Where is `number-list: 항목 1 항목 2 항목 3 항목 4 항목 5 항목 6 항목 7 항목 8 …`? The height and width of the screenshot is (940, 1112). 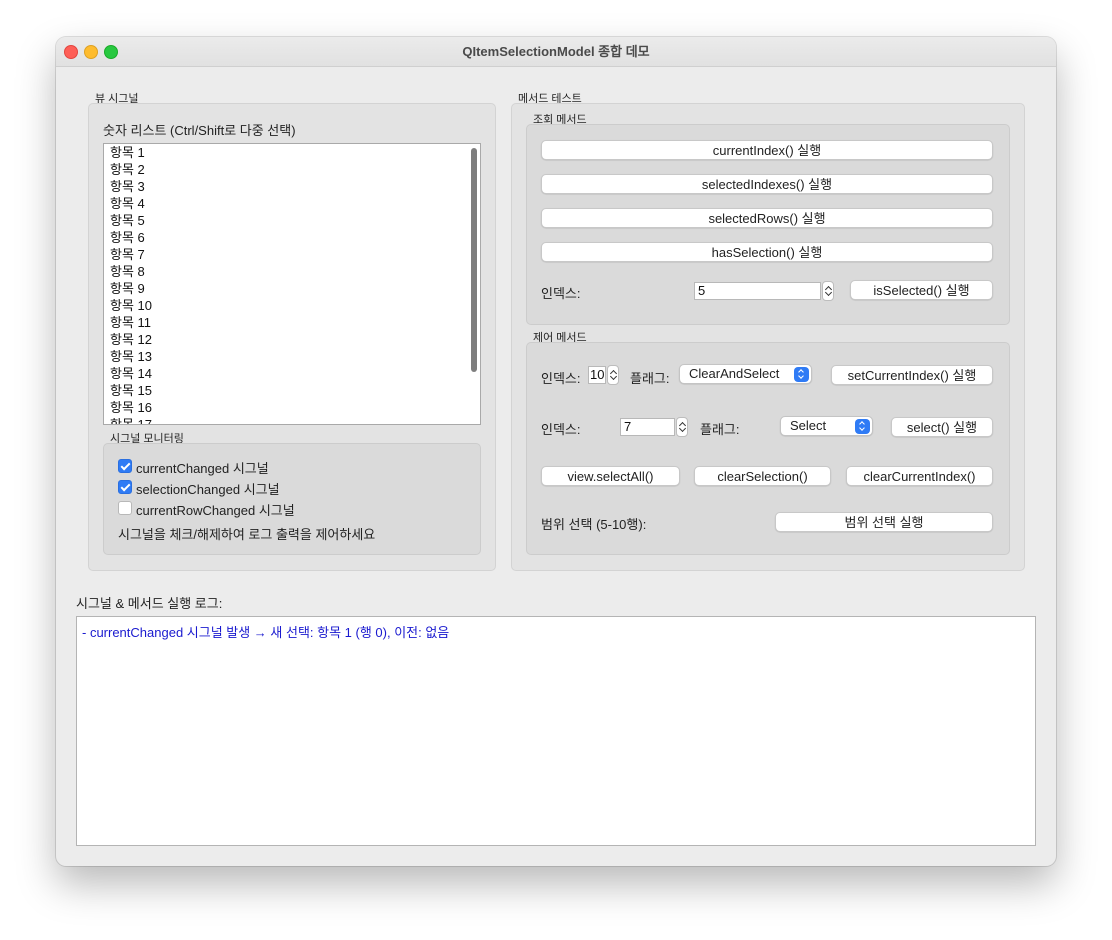
number-list: 항목 1 항목 2 항목 3 항목 4 항목 5 항목 6 항목 7 항목 8 … is located at coordinates (292, 284).